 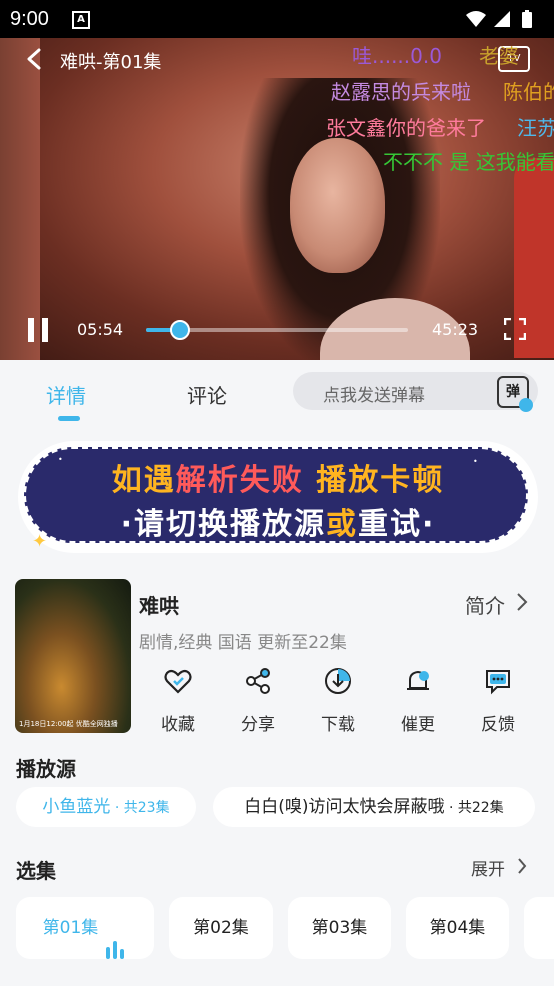 I want to click on notice-banner: • • ✦ 如遇解析失败 播放卡顿 ·请切换播放源或重试·, so click(x=278, y=497).